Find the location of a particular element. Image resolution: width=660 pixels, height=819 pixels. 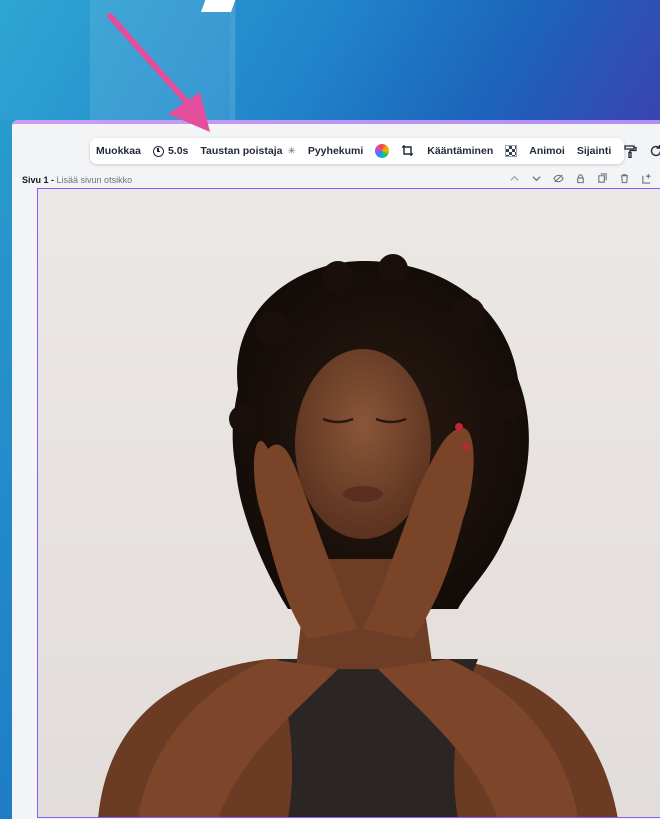

page-title-placeholder: Lisää sivun otsikko is located at coordinates (94, 180).